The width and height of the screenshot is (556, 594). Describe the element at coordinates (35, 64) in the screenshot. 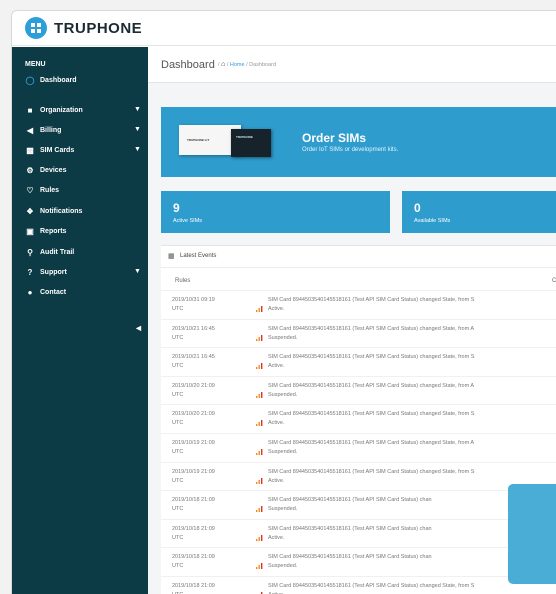

I see `menu-title: MENU` at that location.